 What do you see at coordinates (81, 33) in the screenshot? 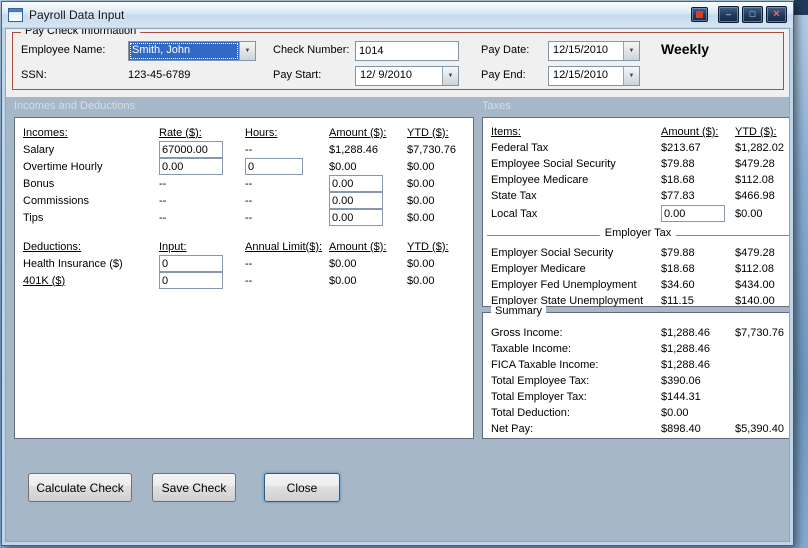
I see `paycheck-info-legend: Pay Check Information` at bounding box center [81, 33].